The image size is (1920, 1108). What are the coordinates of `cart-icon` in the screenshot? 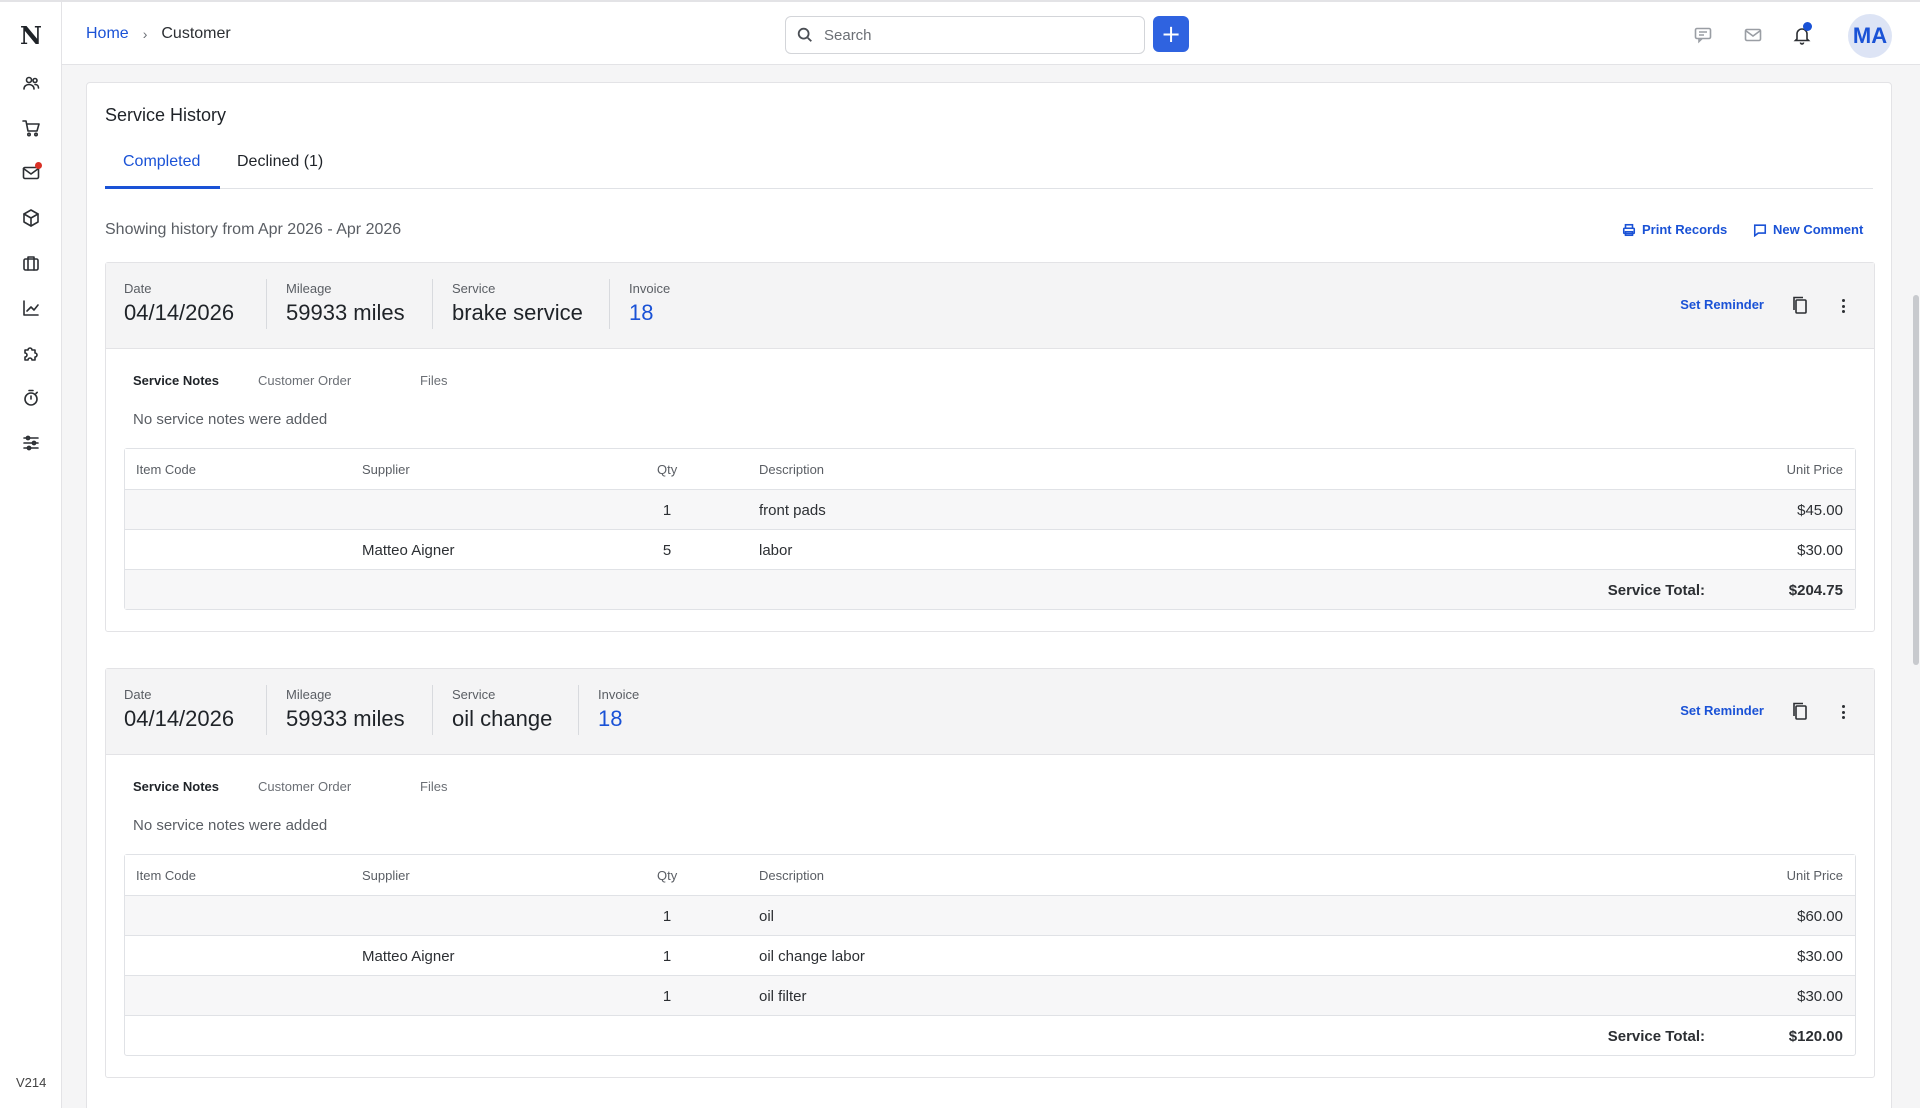 It's located at (31, 128).